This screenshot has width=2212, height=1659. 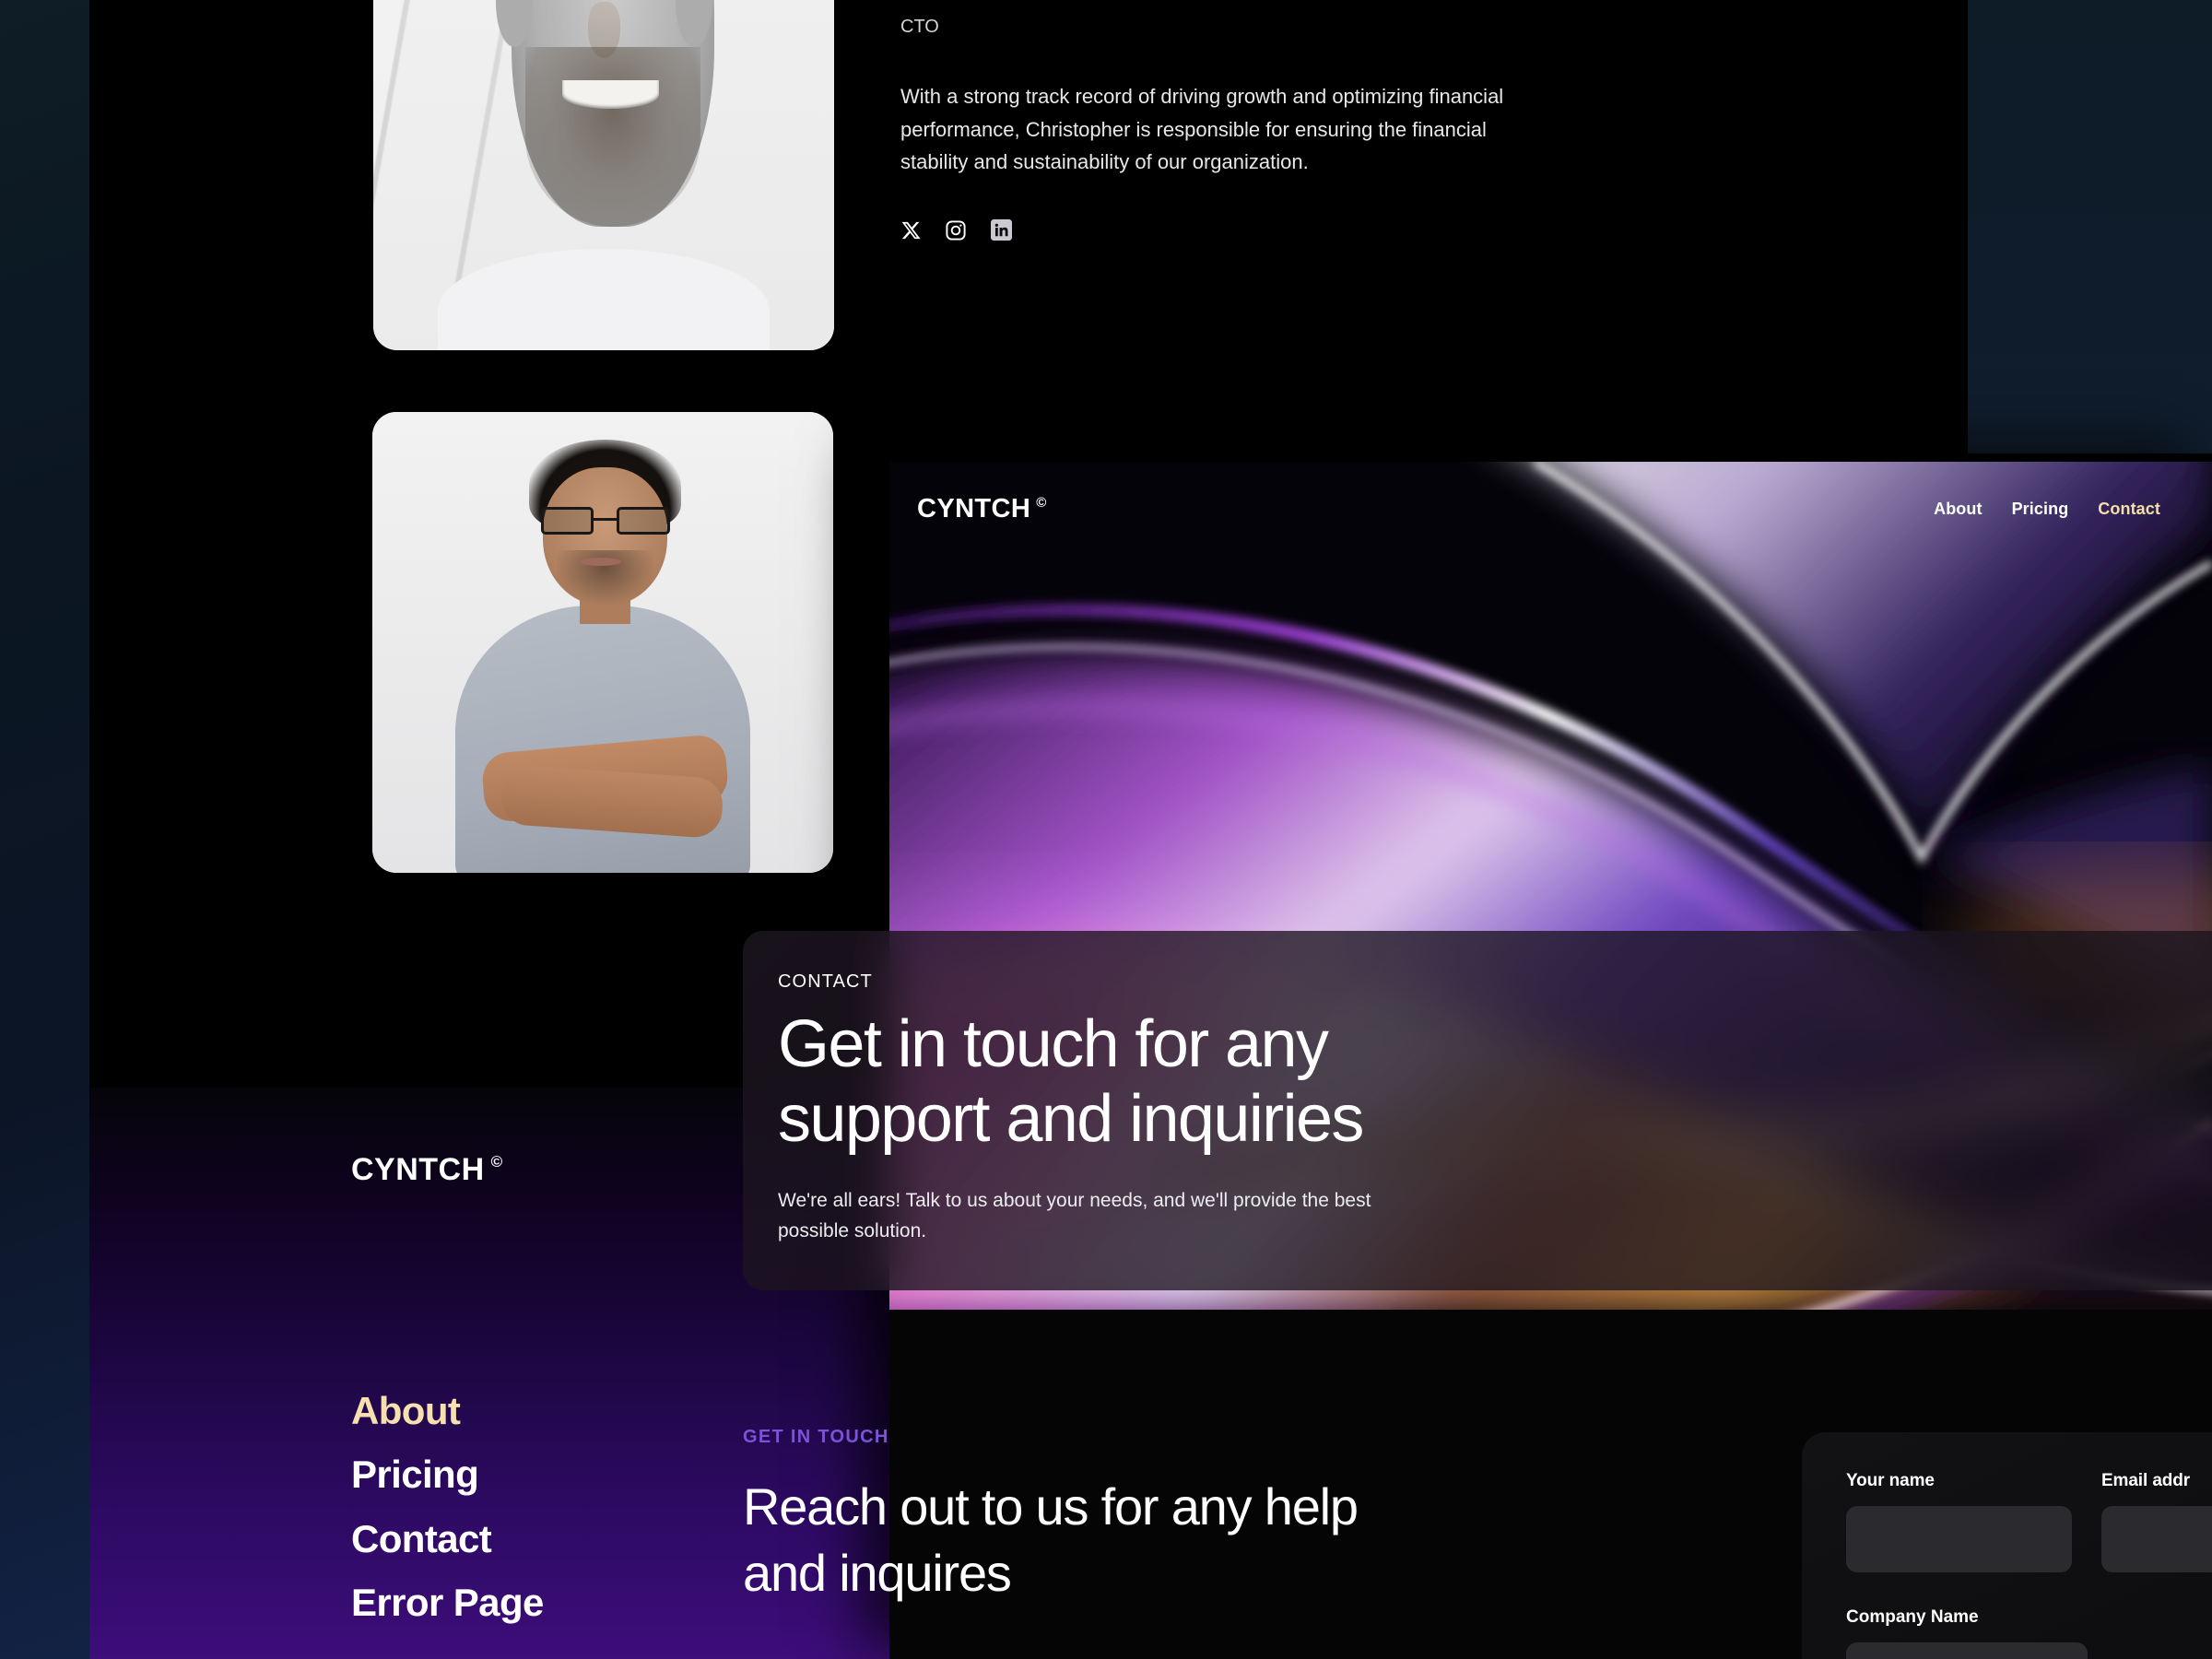 What do you see at coordinates (2145, 1480) in the screenshot?
I see `label-email-address: Email addr` at bounding box center [2145, 1480].